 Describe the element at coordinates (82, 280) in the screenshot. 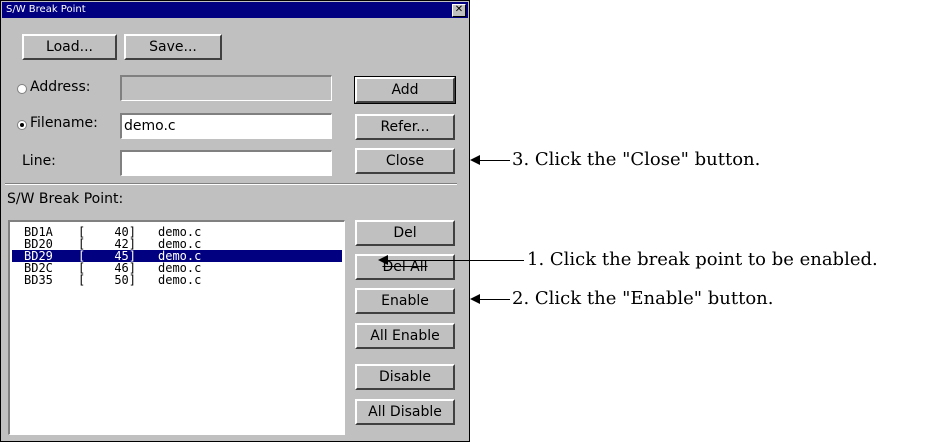

I see `breakpoint-open: [` at that location.